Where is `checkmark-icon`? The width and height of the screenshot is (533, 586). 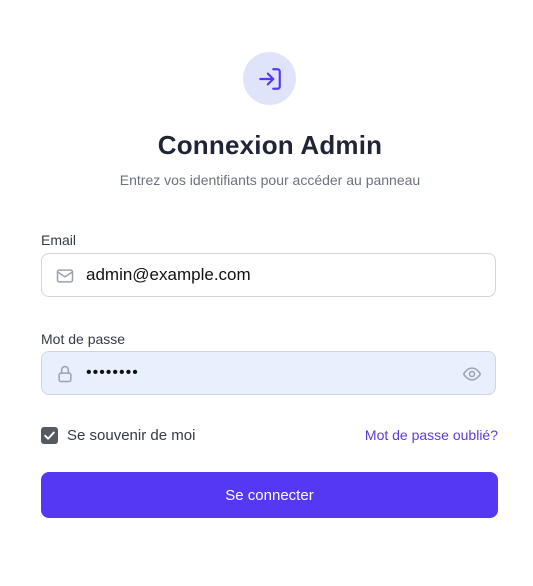 checkmark-icon is located at coordinates (49, 435).